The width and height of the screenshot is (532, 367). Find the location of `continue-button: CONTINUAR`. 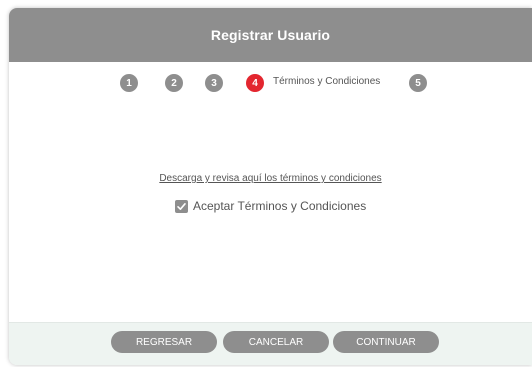

continue-button: CONTINUAR is located at coordinates (386, 342).